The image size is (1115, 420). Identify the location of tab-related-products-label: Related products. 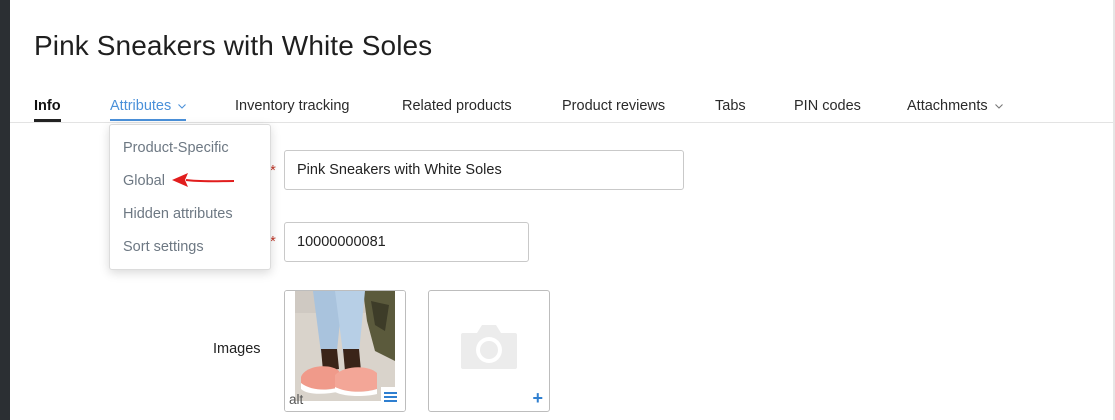
(457, 106).